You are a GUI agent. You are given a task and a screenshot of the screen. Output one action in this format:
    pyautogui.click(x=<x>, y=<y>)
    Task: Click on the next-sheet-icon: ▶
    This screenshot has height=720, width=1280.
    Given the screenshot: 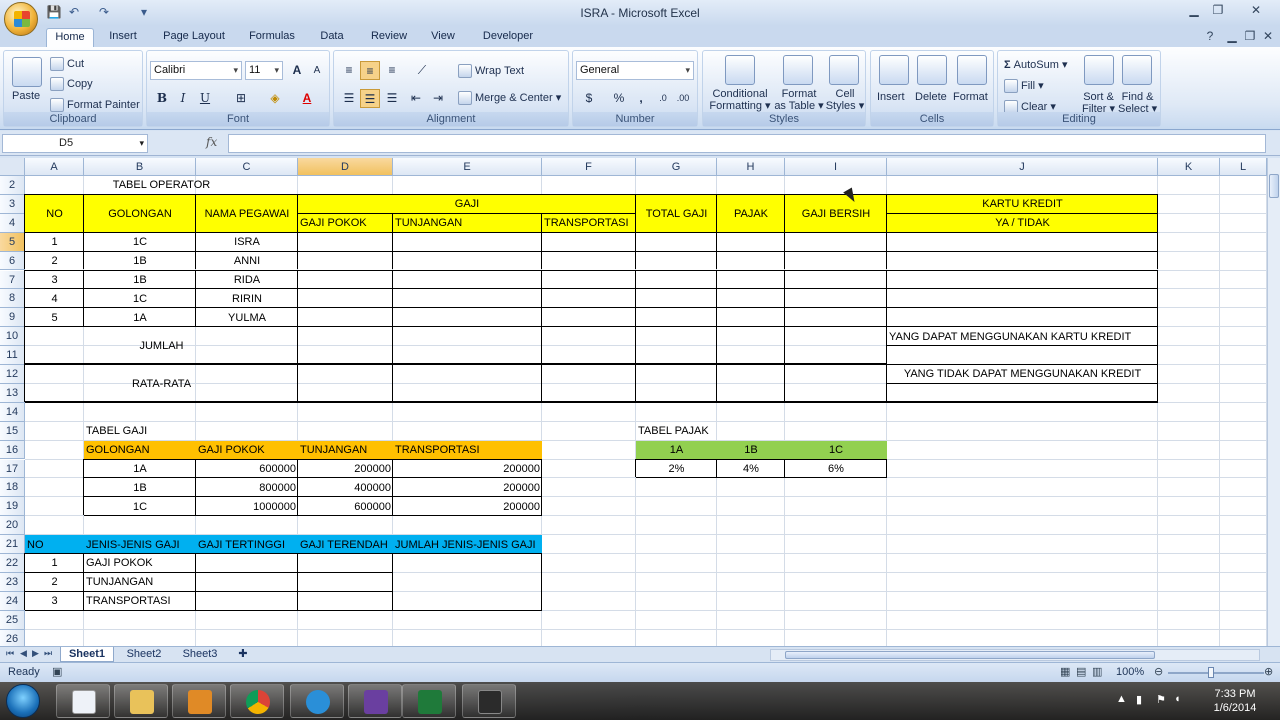 What is the action you would take?
    pyautogui.click(x=35, y=653)
    